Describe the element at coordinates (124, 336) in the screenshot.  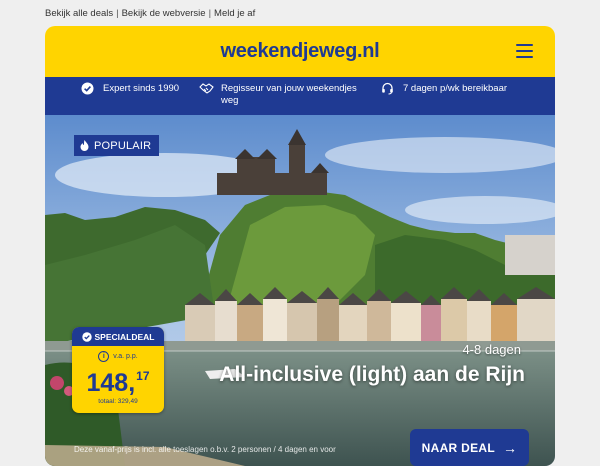
I see `specialdeal-label: SPECIALDEAL` at that location.